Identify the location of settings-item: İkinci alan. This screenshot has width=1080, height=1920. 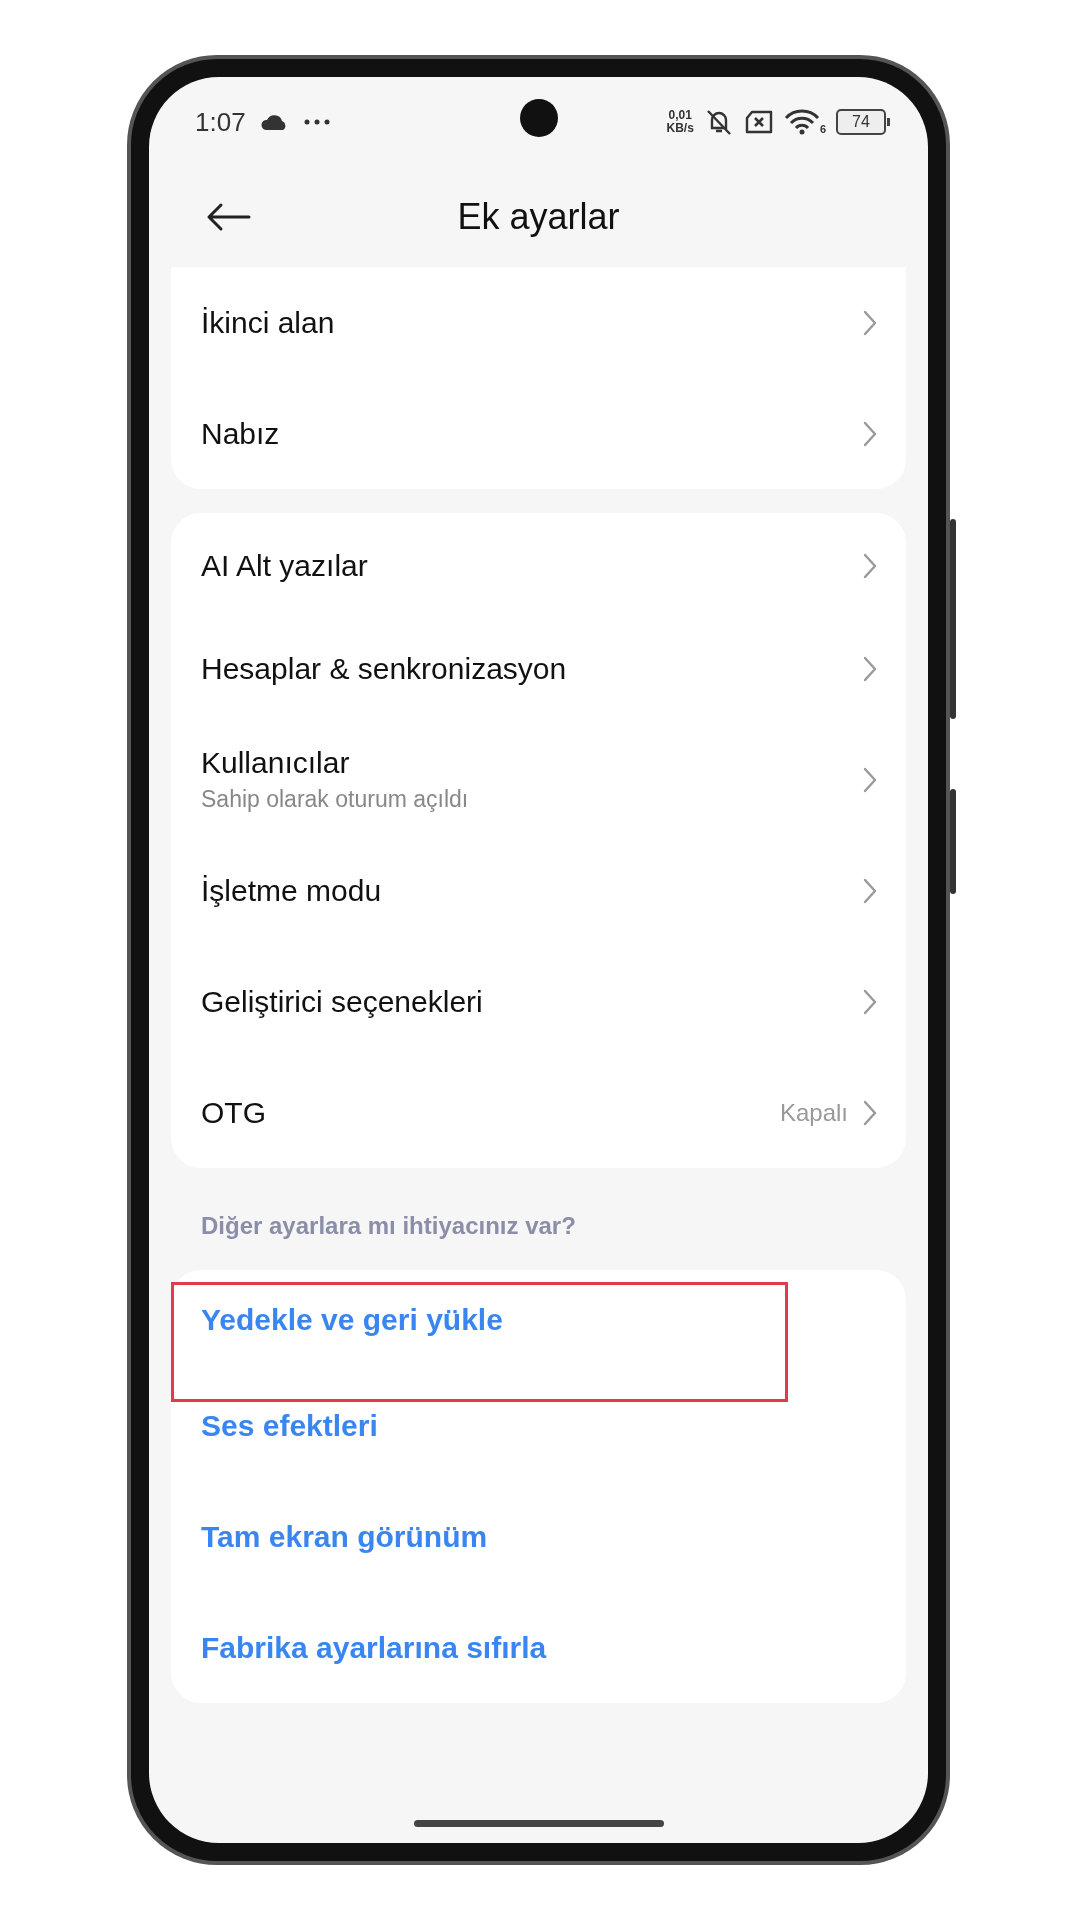
(538, 322).